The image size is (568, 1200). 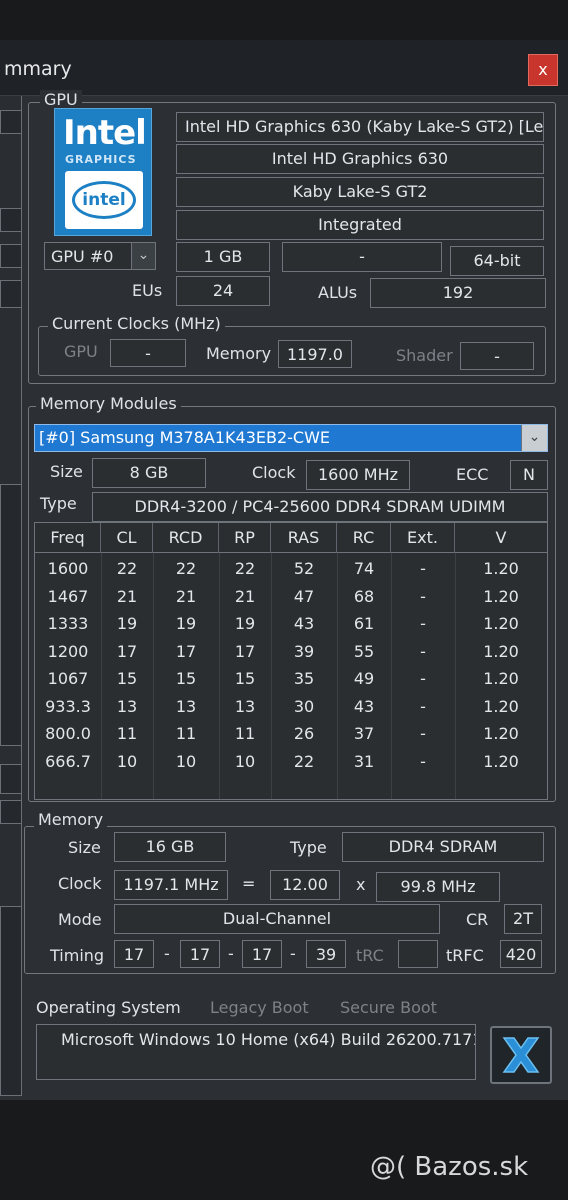 What do you see at coordinates (58, 503) in the screenshot?
I see `module-type-label: Type` at bounding box center [58, 503].